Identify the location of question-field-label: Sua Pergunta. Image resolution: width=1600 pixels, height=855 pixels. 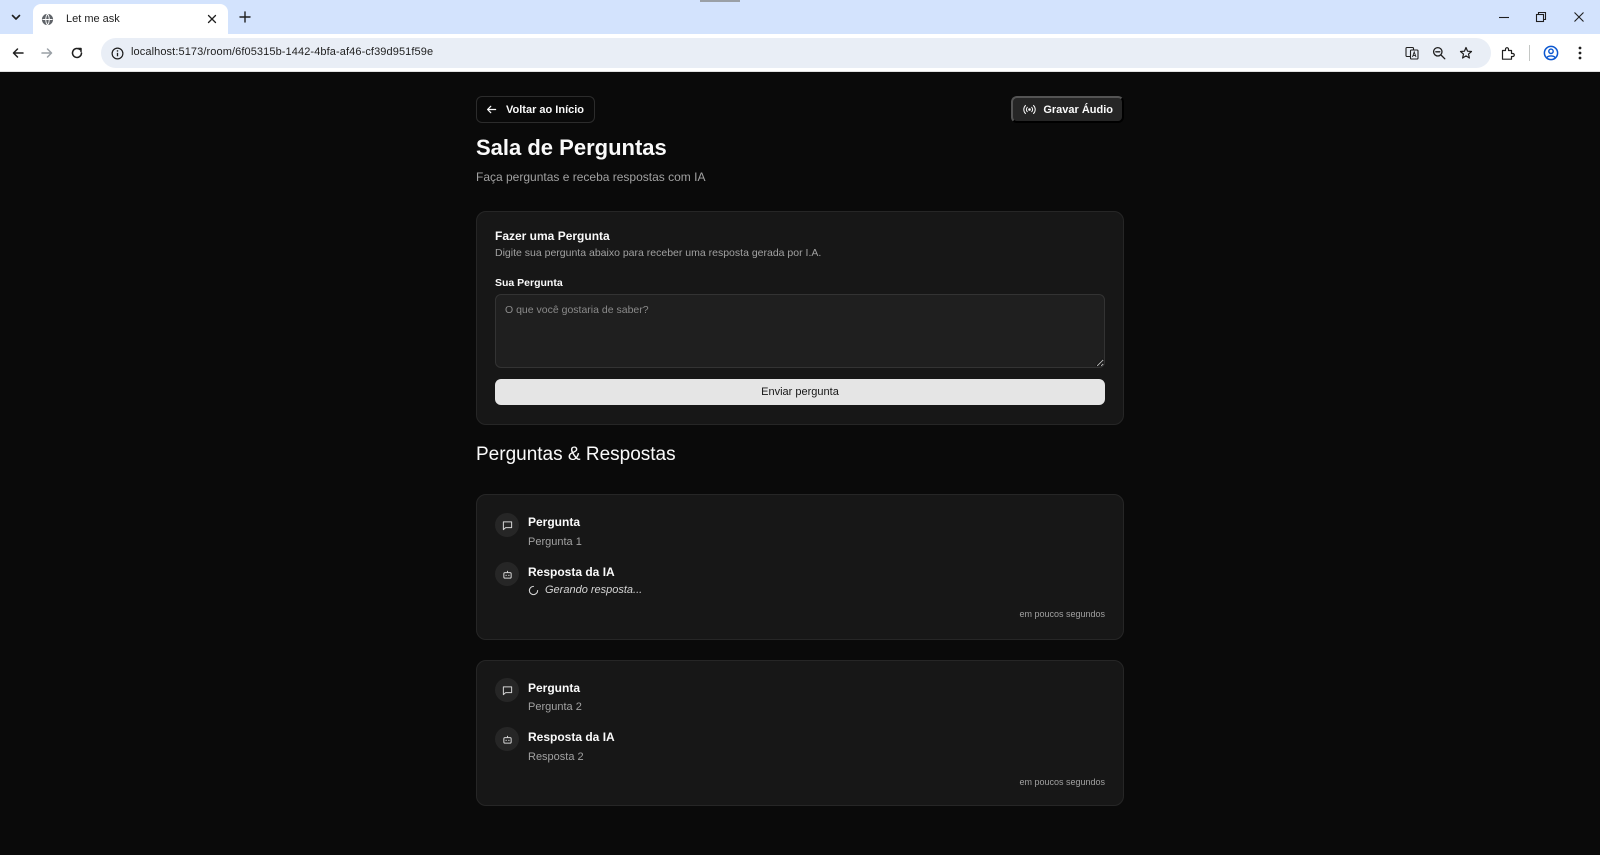
(529, 283).